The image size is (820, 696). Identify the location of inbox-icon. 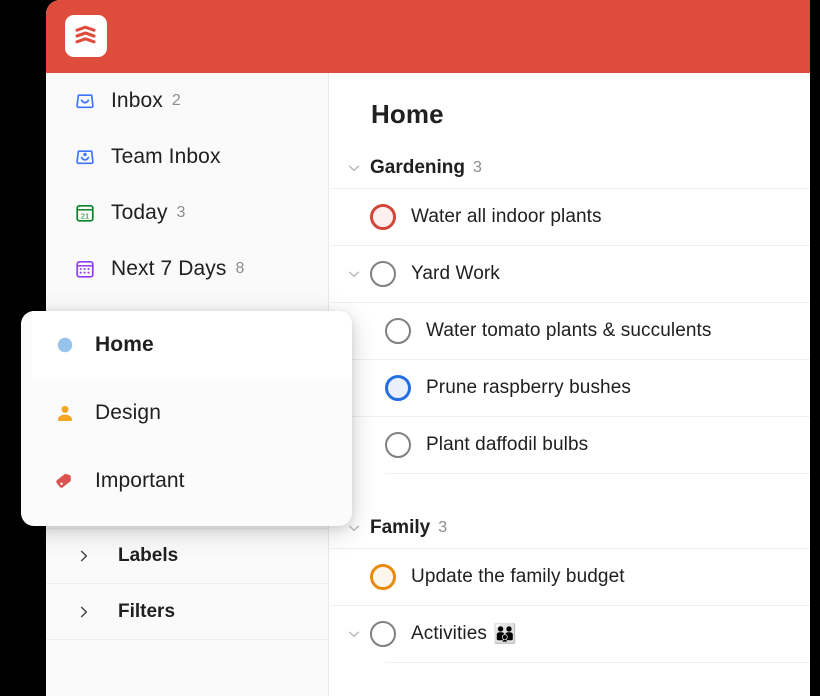
(85, 101).